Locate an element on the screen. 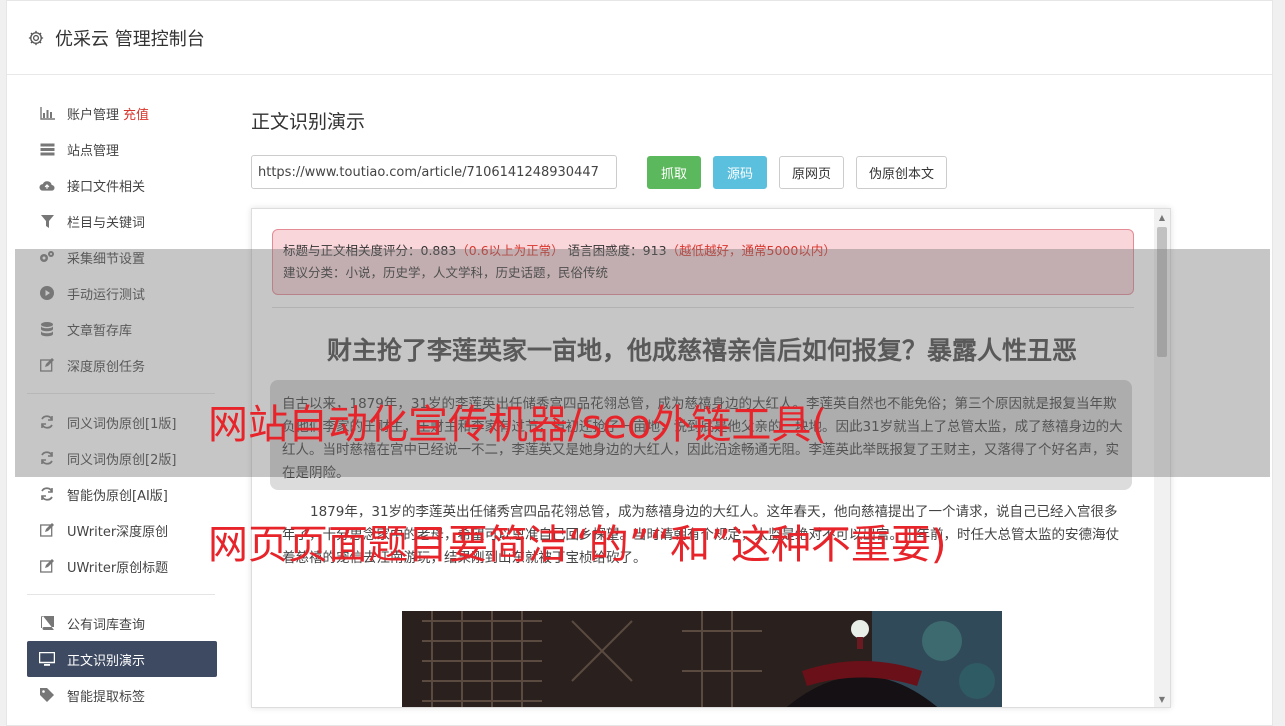 The width and height of the screenshot is (1285, 726). watermark-text: 网站自动化宣传机器/seo外链工具( is located at coordinates (518, 425).